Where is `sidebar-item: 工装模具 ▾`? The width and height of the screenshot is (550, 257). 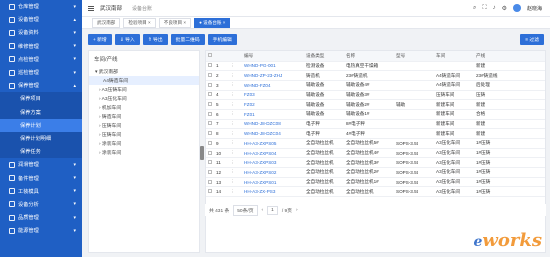 sidebar-item: 工装模具 ▾ is located at coordinates (41, 191).